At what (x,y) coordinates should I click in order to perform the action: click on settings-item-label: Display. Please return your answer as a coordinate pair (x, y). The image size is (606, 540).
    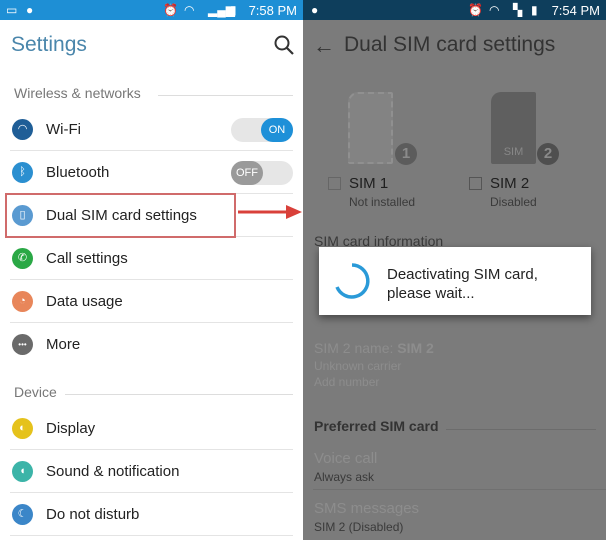
    Looking at the image, I should click on (71, 428).